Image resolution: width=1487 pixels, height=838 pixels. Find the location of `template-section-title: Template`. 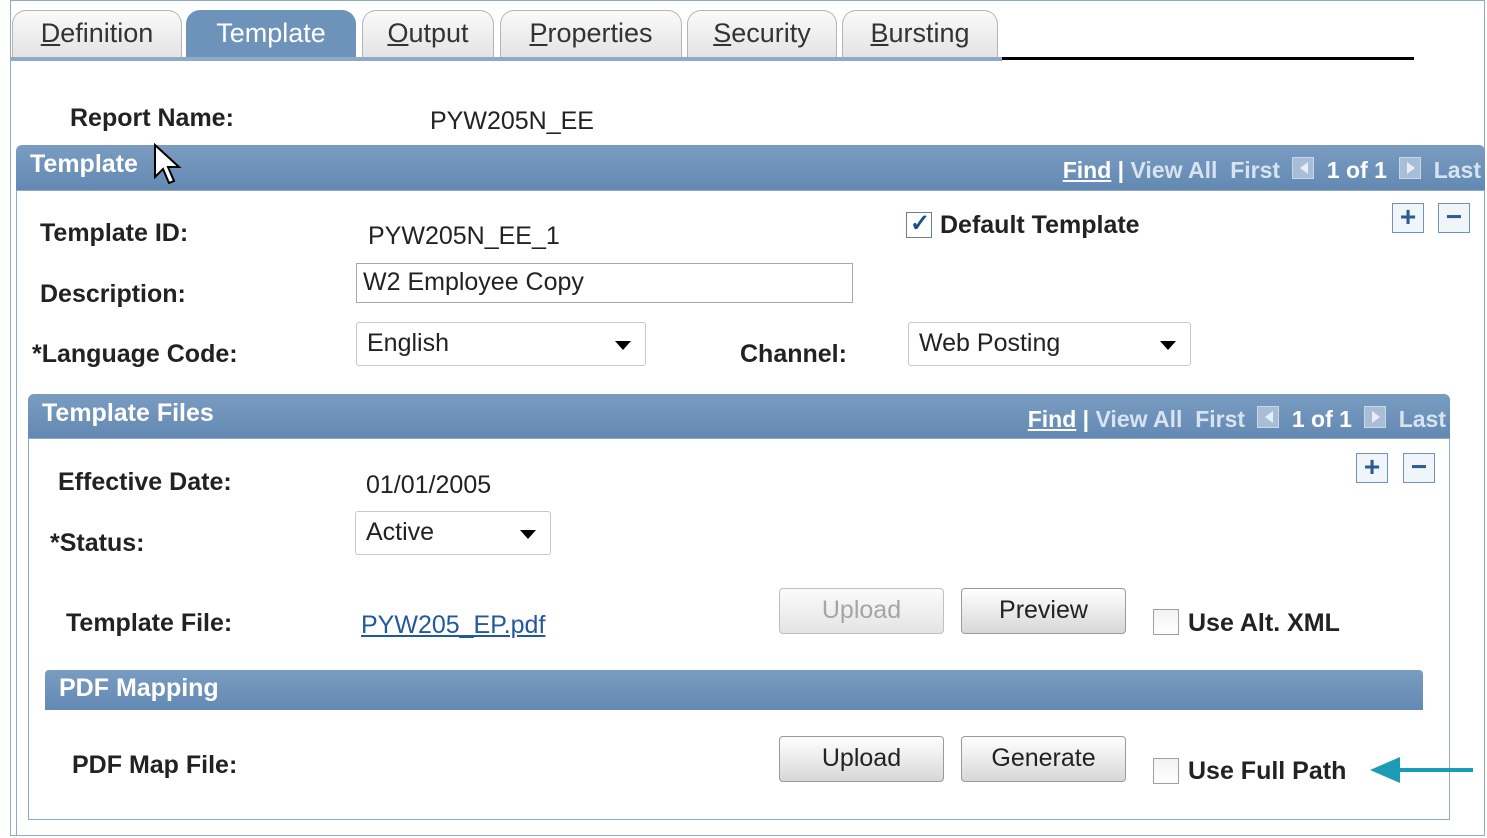

template-section-title: Template is located at coordinates (84, 164).